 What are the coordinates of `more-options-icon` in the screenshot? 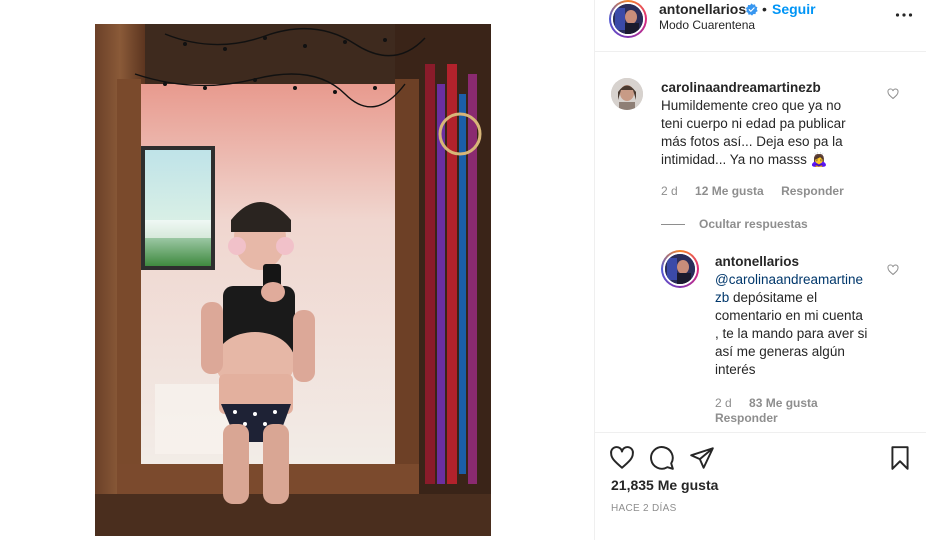 It's located at (904, 15).